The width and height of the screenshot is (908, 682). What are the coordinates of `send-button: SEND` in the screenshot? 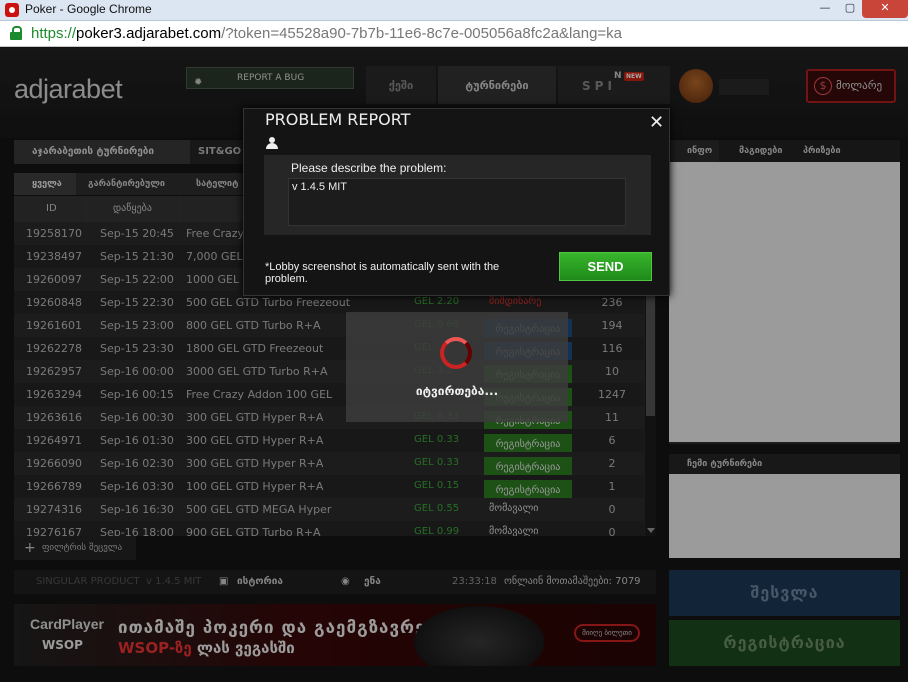 It's located at (605, 266).